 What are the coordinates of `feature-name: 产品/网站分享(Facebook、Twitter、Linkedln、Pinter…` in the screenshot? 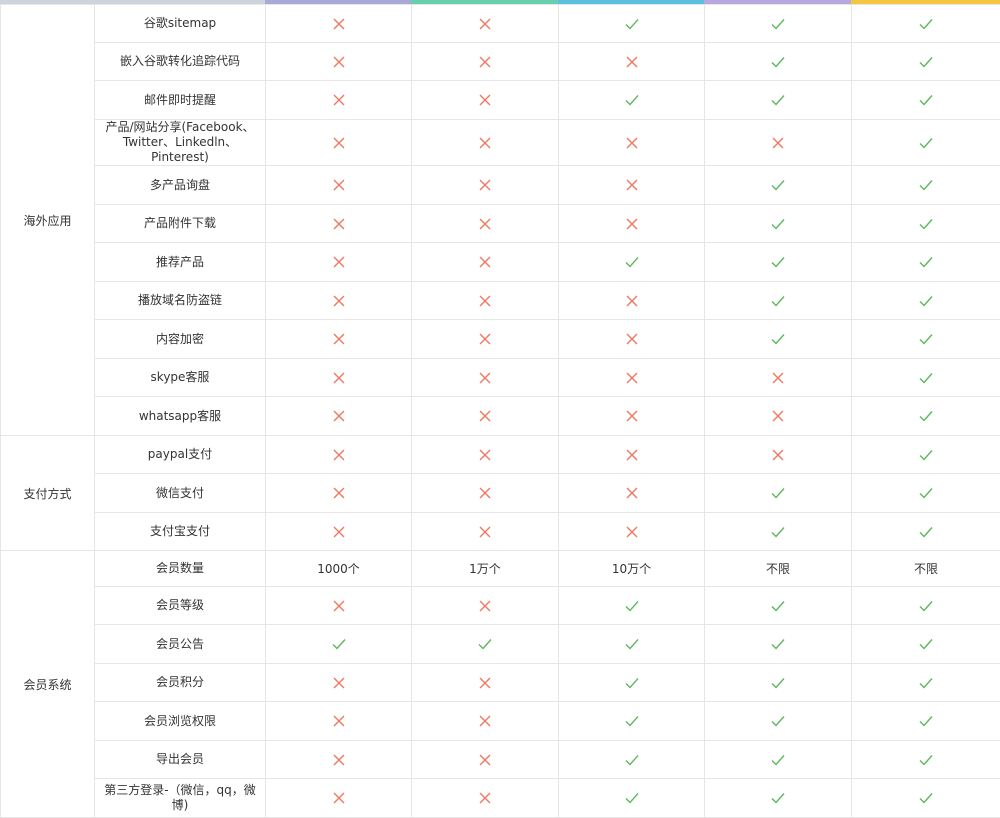 It's located at (180, 143).